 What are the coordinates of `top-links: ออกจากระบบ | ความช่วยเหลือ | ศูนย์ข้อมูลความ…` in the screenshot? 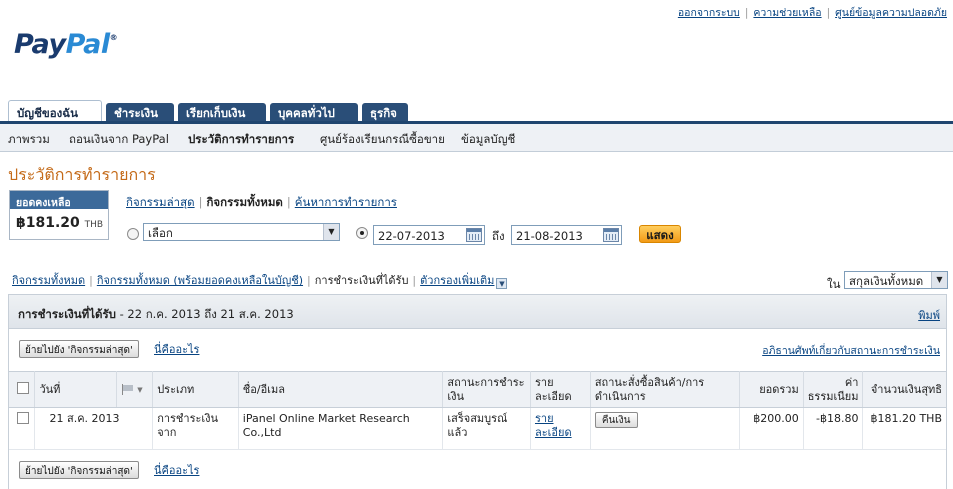 It's located at (812, 12).